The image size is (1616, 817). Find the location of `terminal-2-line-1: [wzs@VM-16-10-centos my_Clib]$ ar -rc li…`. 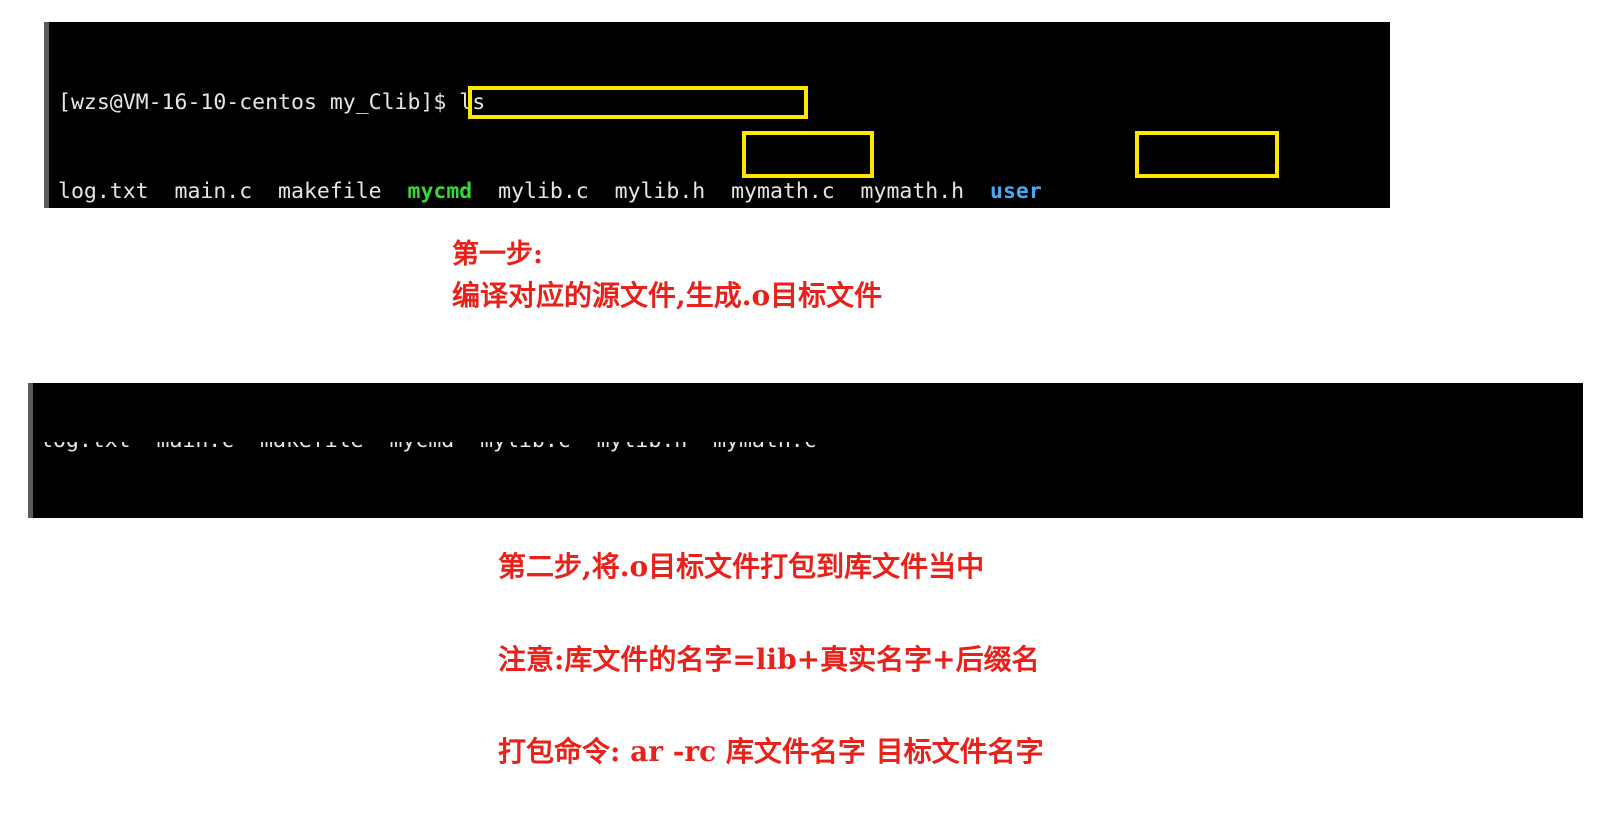

terminal-2-line-1: [wzs@VM-16-10-centos my_Clib]$ ar -rc li… is located at coordinates (811, 516).